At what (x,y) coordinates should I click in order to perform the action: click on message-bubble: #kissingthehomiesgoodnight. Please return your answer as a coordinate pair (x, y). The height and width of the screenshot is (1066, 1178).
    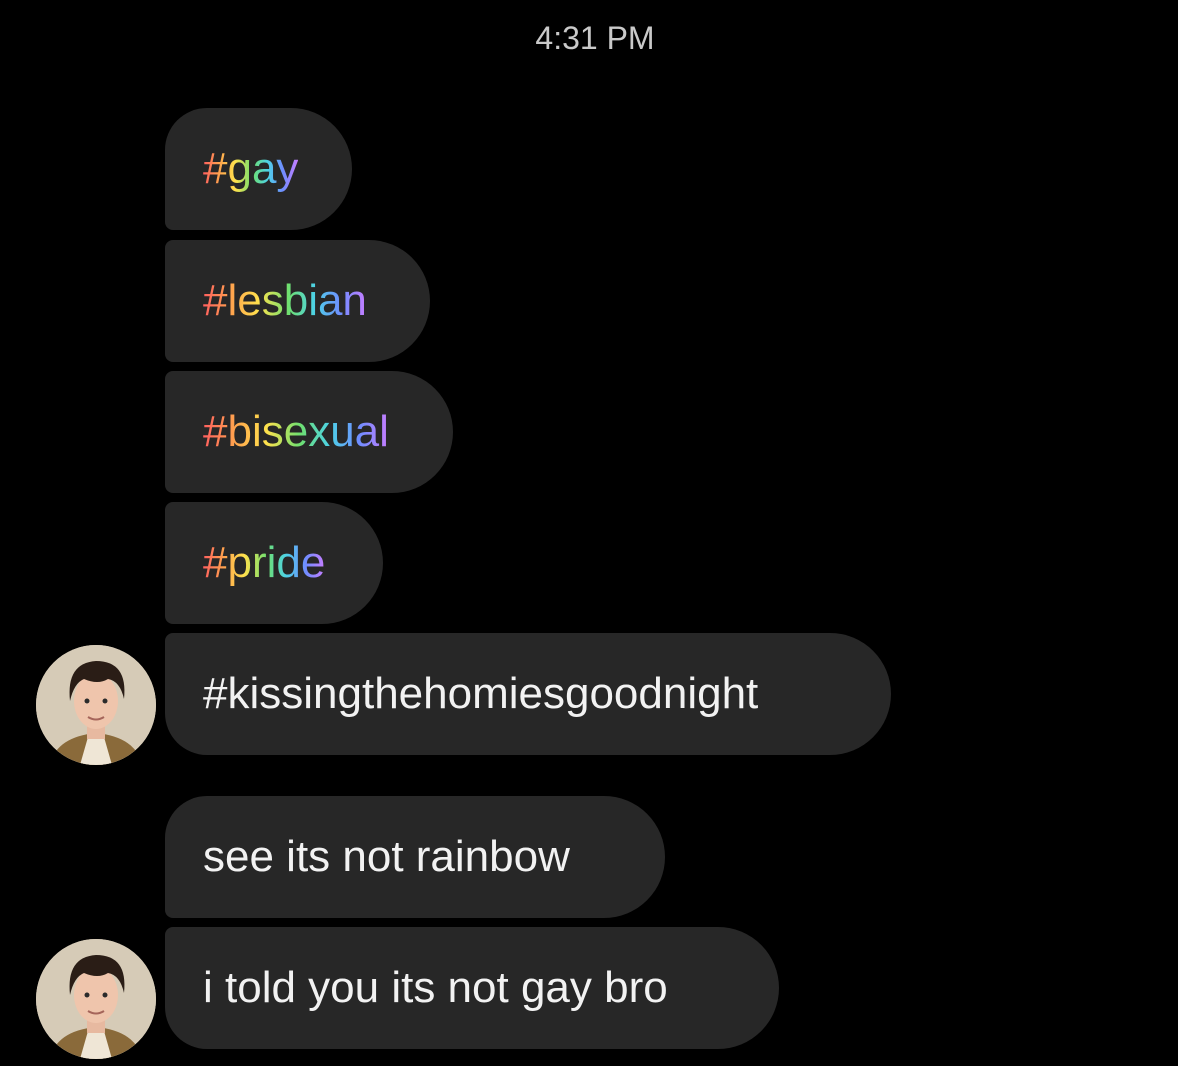
    Looking at the image, I should click on (528, 694).